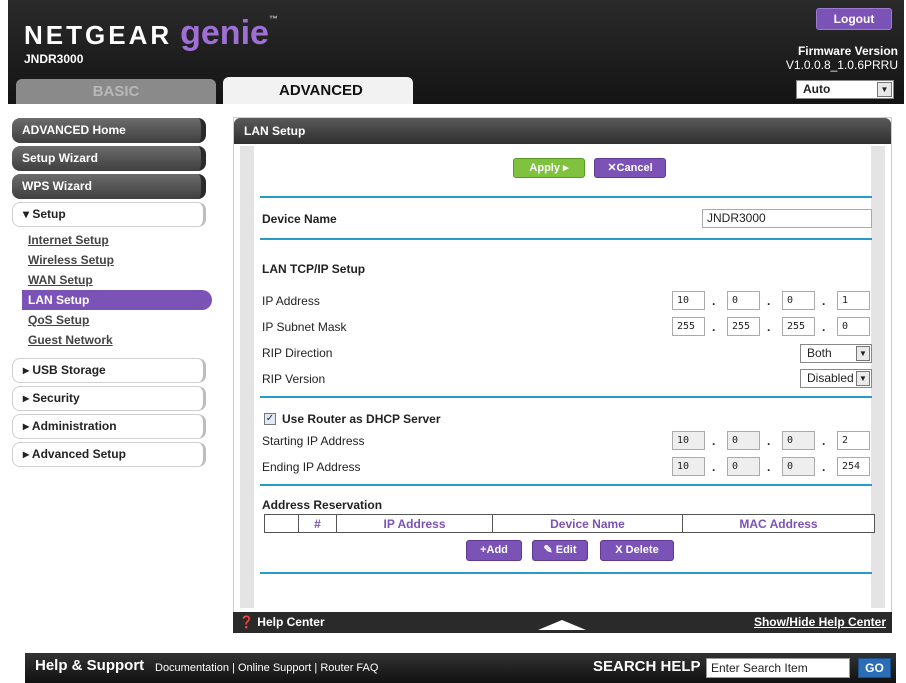 This screenshot has height=683, width=906. I want to click on ip-address-octet-2: 0, so click(743, 300).